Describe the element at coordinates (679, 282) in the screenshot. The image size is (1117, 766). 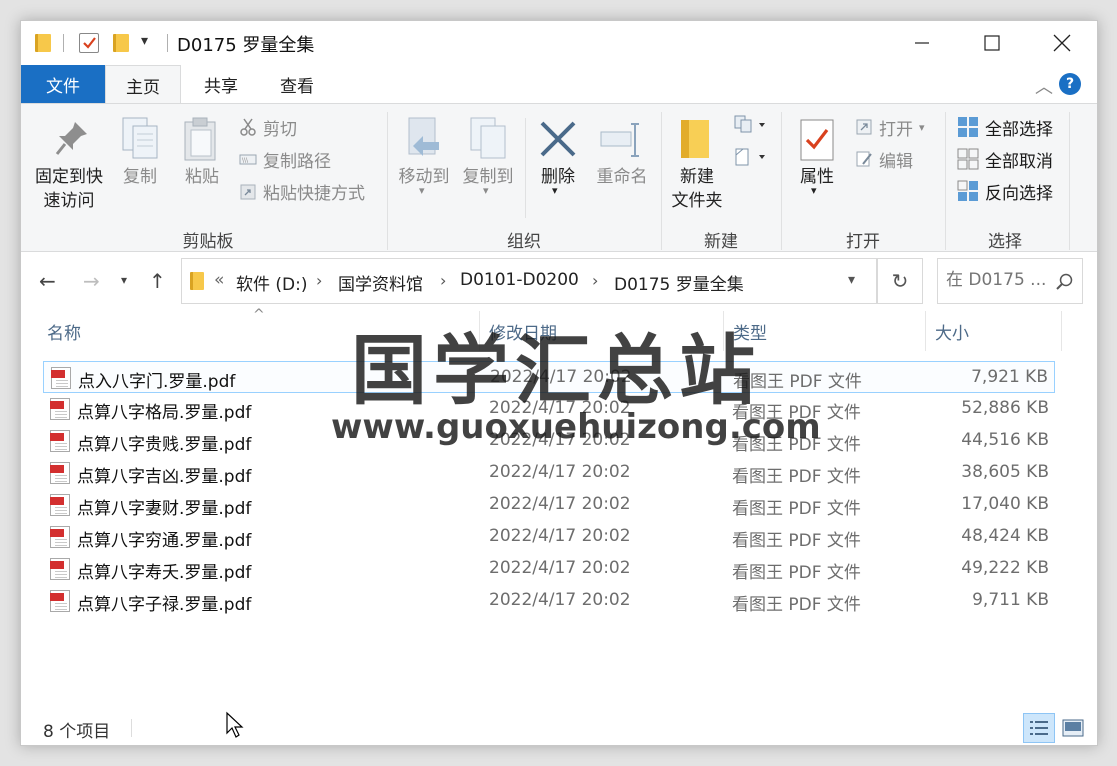
I see `breadcrumb-current: D0175 罗量全集` at that location.